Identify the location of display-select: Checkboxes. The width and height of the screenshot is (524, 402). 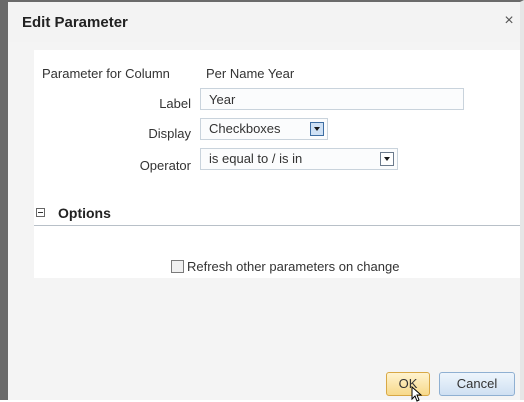
(264, 129).